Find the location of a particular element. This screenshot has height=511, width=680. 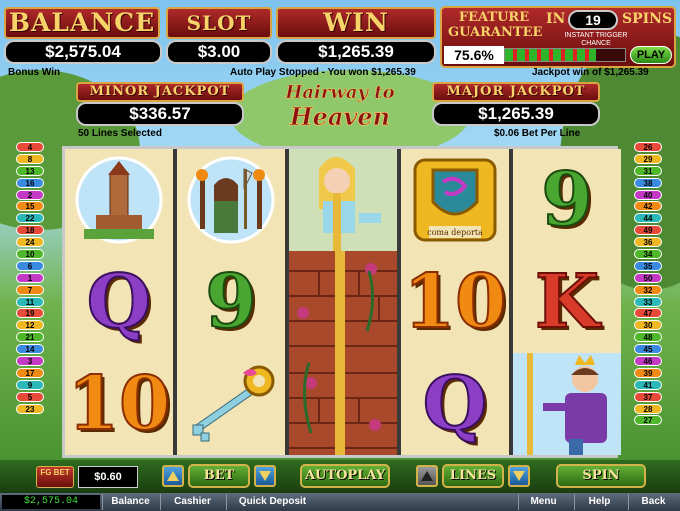

payline-badge: 1 is located at coordinates (30, 277).